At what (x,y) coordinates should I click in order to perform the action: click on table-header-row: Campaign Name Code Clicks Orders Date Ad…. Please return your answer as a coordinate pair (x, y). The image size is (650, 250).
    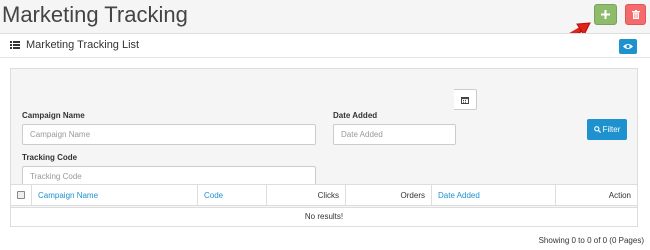
    Looking at the image, I should click on (324, 195).